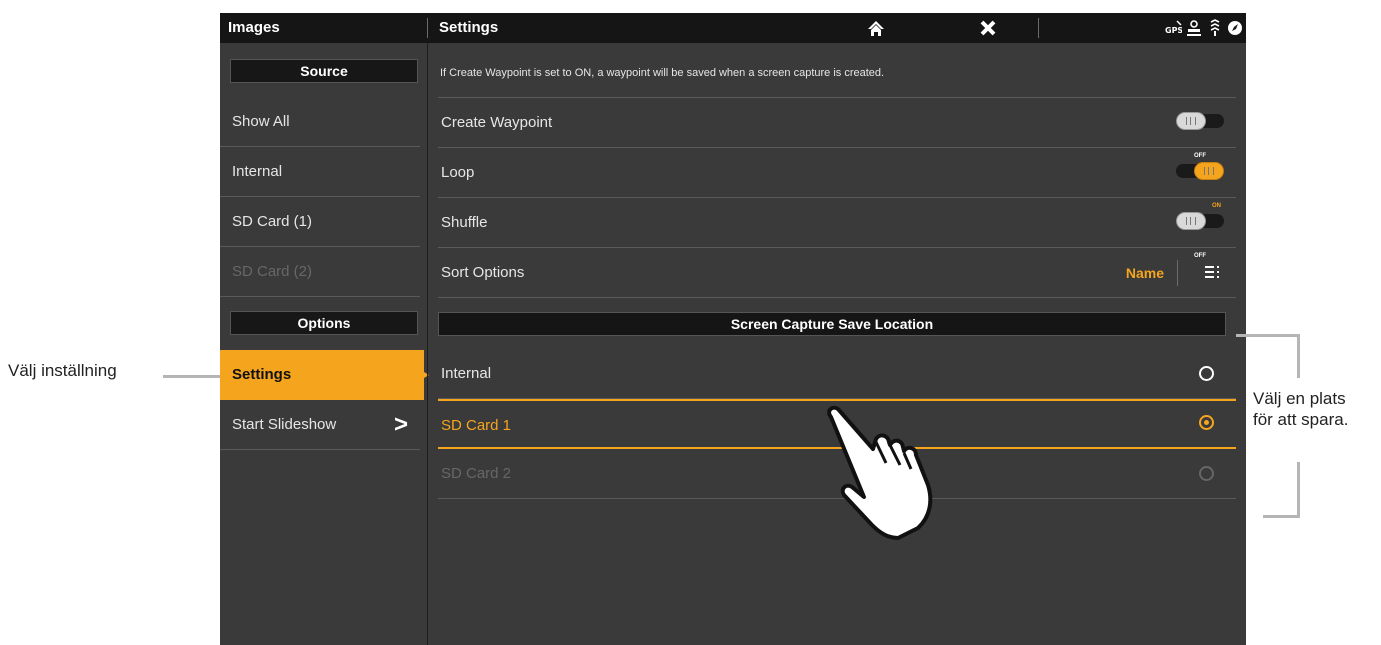  Describe the element at coordinates (320, 375) in the screenshot. I see `sidebar-item-settings: Settings` at that location.